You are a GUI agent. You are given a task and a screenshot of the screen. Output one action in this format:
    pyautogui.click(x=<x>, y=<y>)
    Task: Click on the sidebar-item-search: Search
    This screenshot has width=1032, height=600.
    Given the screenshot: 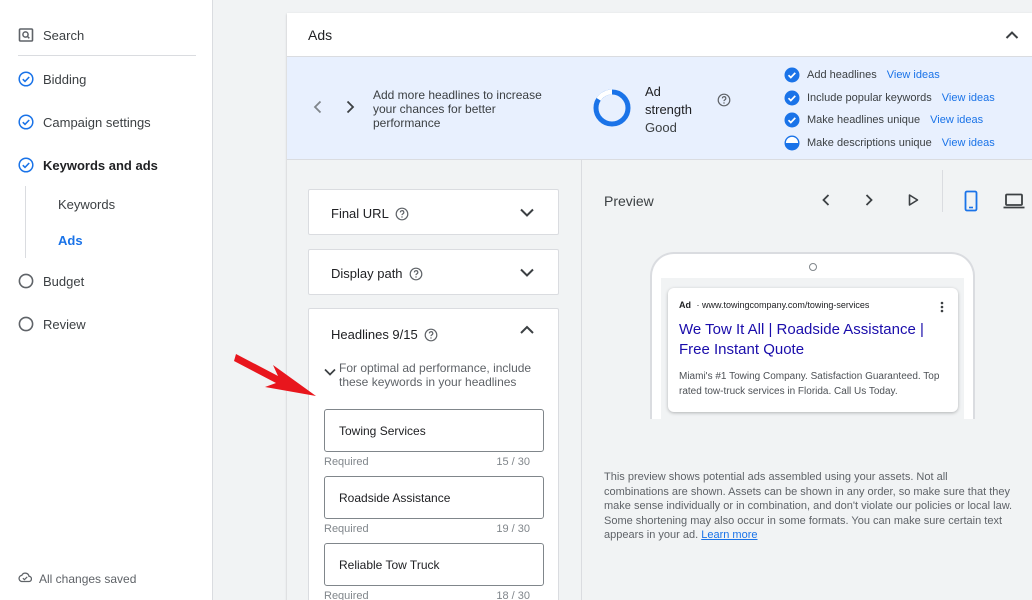 What is the action you would take?
    pyautogui.click(x=51, y=35)
    